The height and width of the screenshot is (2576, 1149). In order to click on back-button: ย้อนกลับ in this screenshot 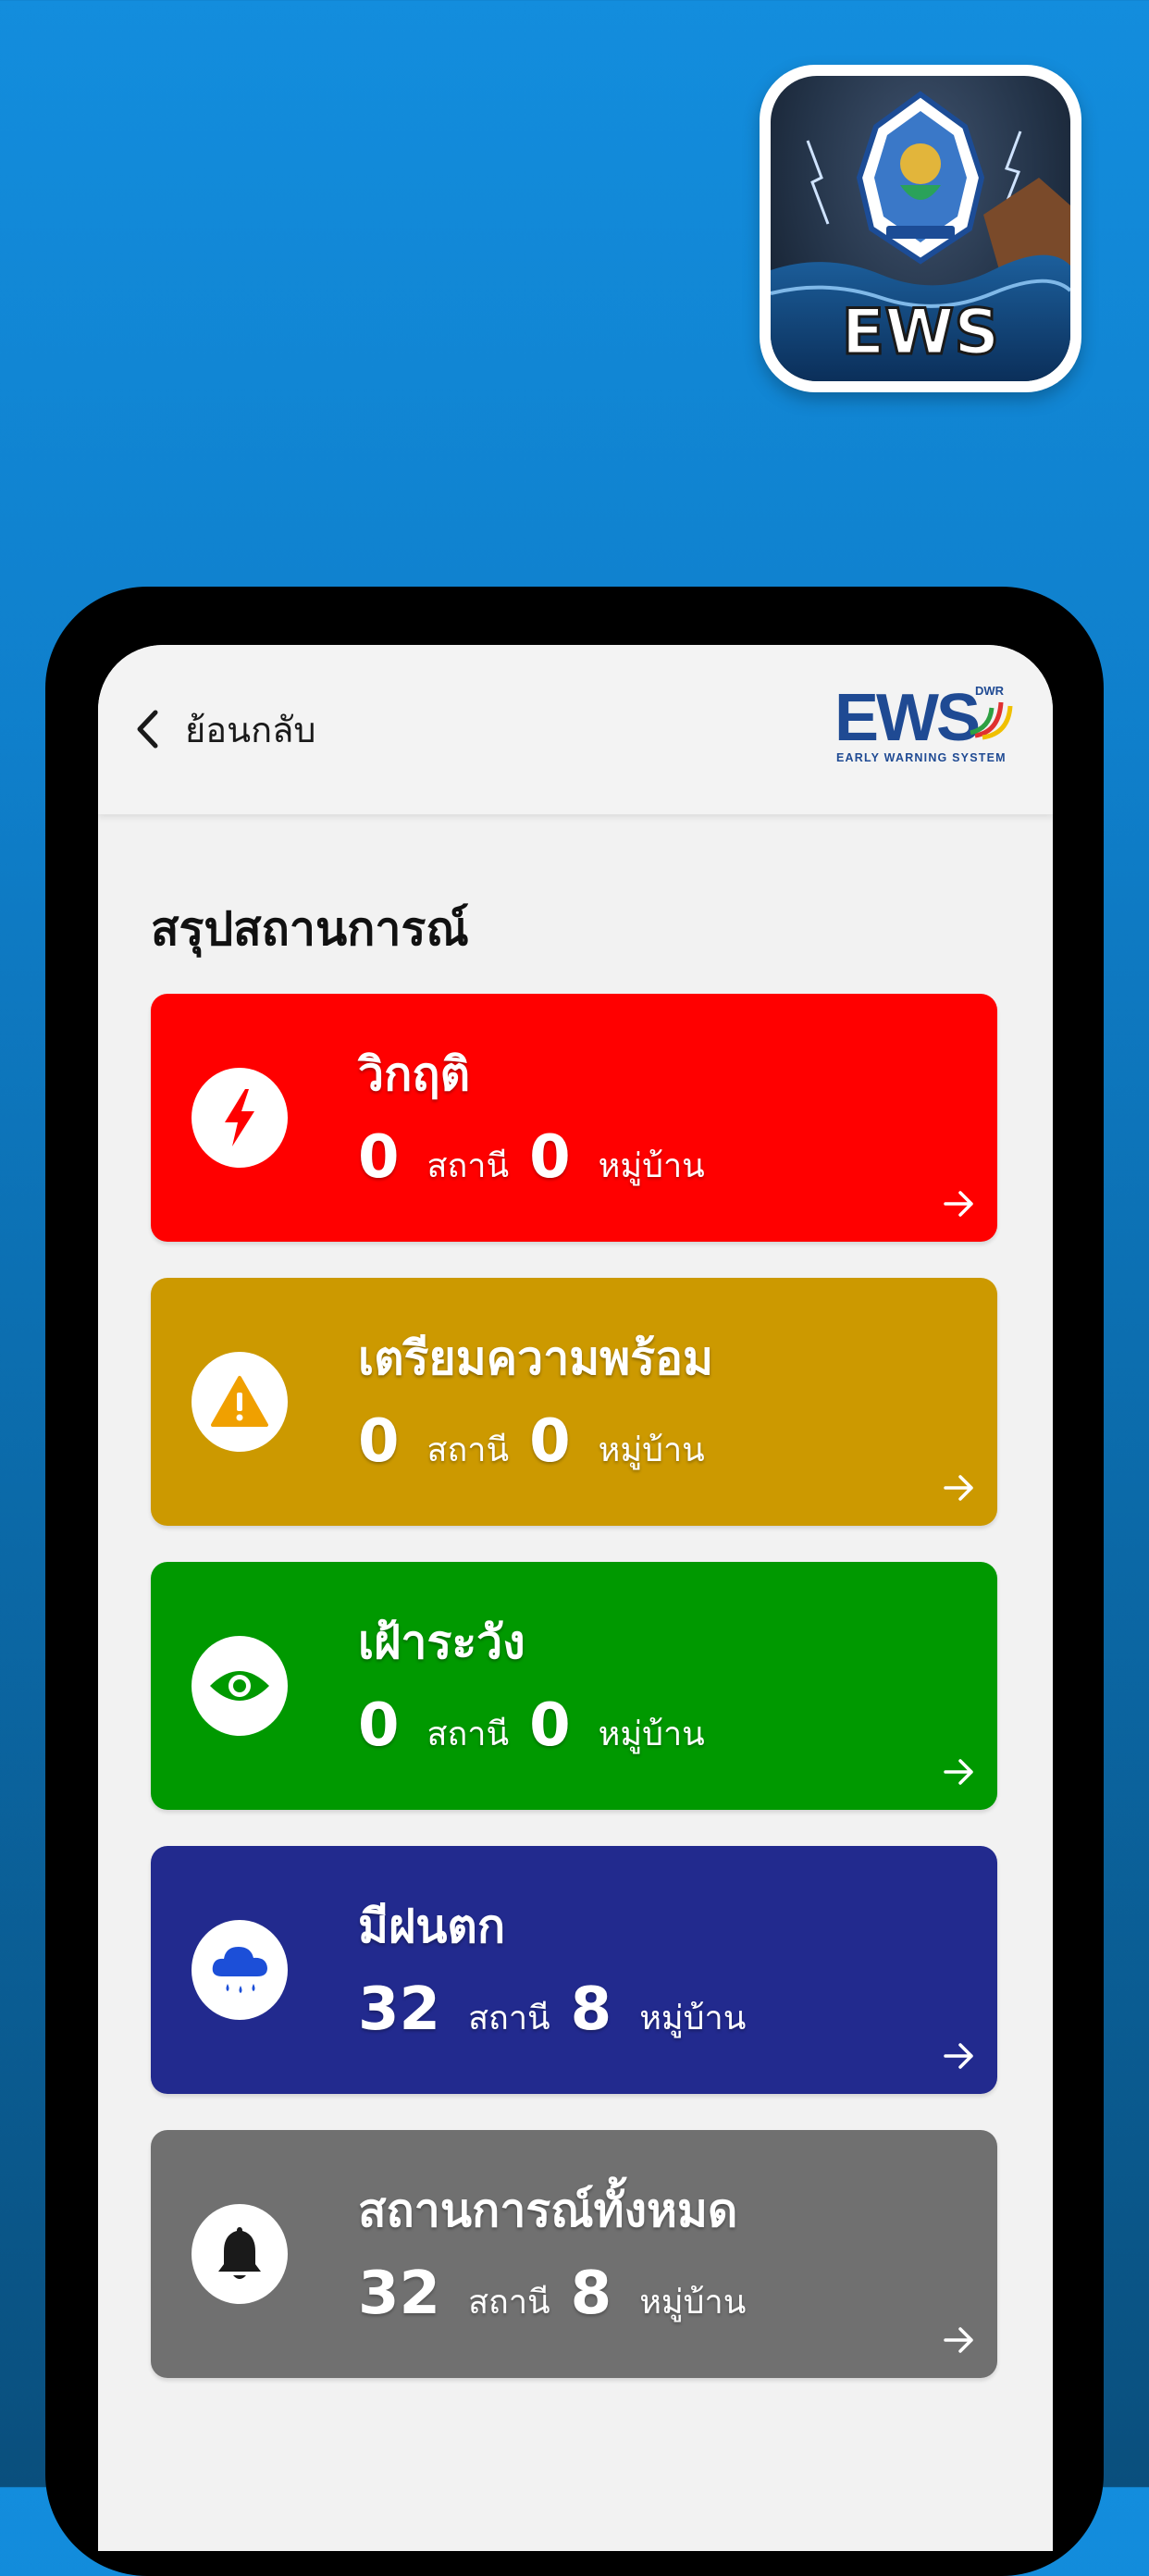, I will do `click(225, 730)`.